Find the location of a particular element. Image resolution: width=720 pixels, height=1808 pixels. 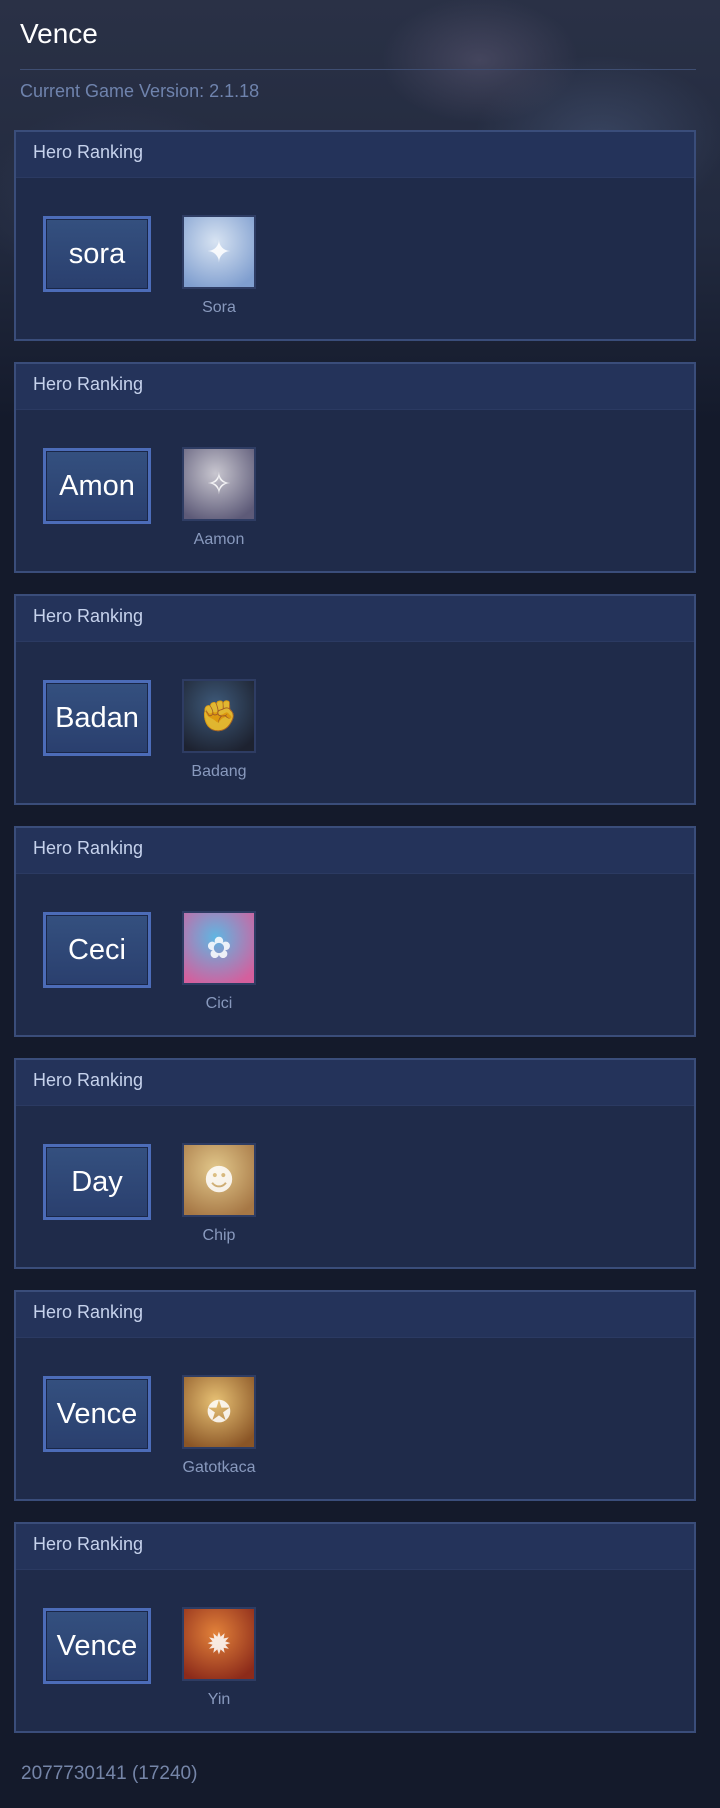

hero-ranking-card: Hero Ranking Amon ✧ Aamon is located at coordinates (355, 467).